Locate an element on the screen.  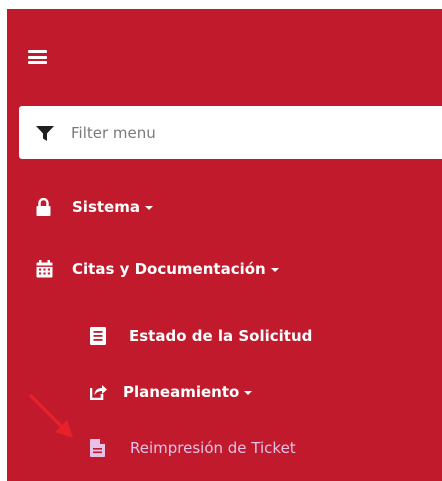
submenu-item-label: Reimpresión de Ticket is located at coordinates (213, 448).